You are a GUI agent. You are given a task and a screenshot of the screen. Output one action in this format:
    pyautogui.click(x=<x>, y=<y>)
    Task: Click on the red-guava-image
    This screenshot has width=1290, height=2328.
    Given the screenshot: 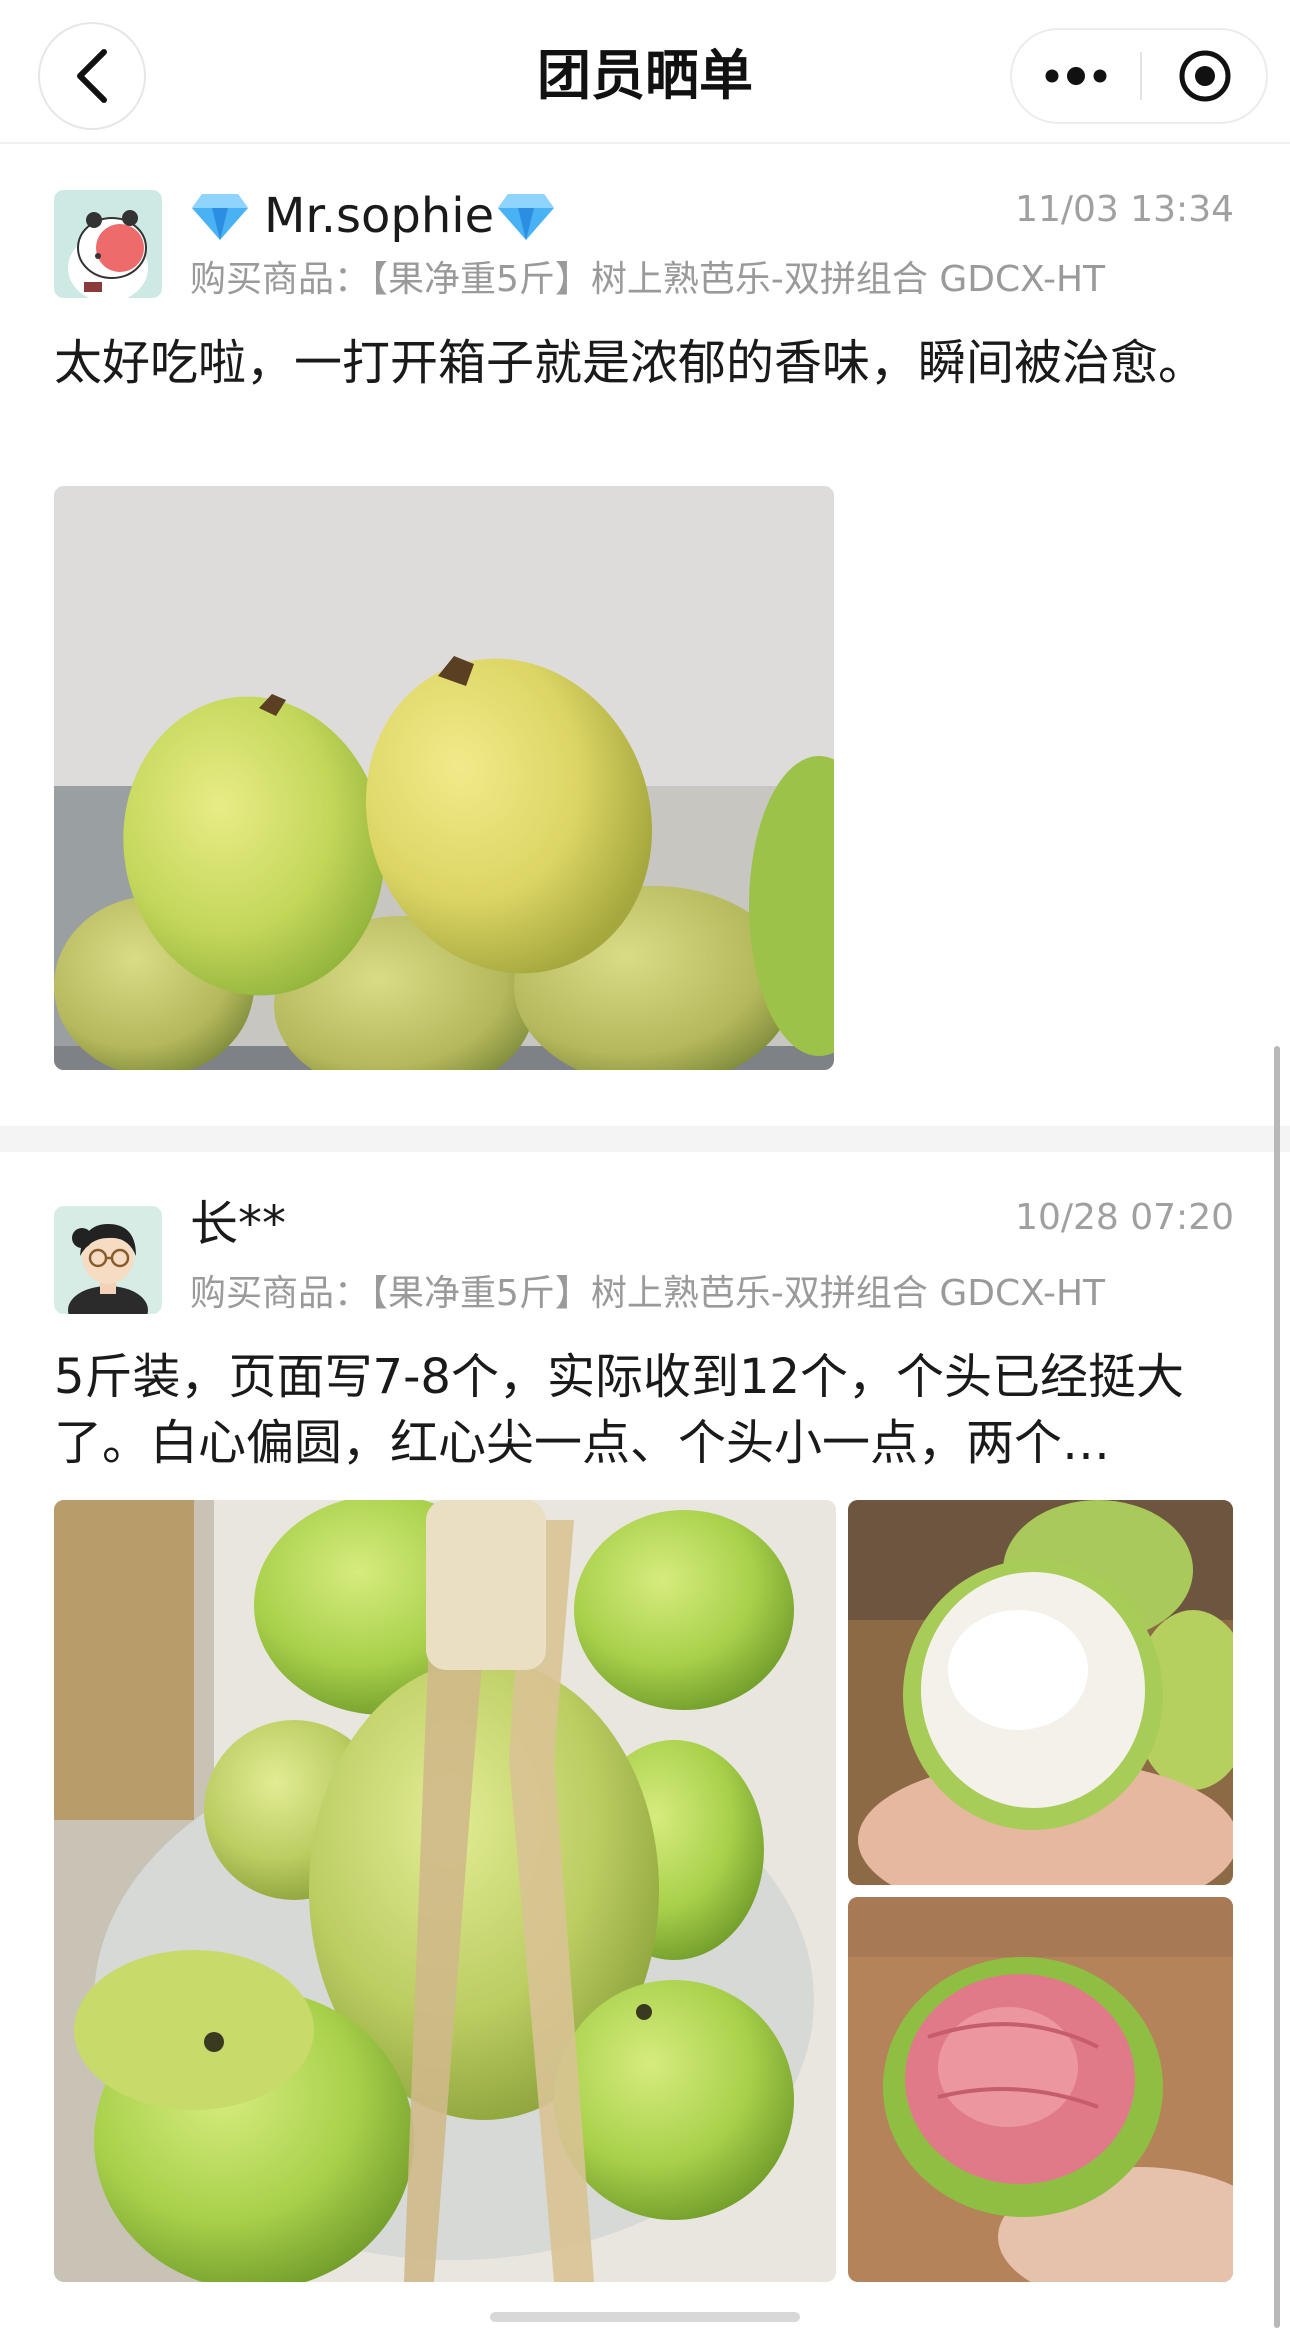 What is the action you would take?
    pyautogui.click(x=1040, y=2089)
    